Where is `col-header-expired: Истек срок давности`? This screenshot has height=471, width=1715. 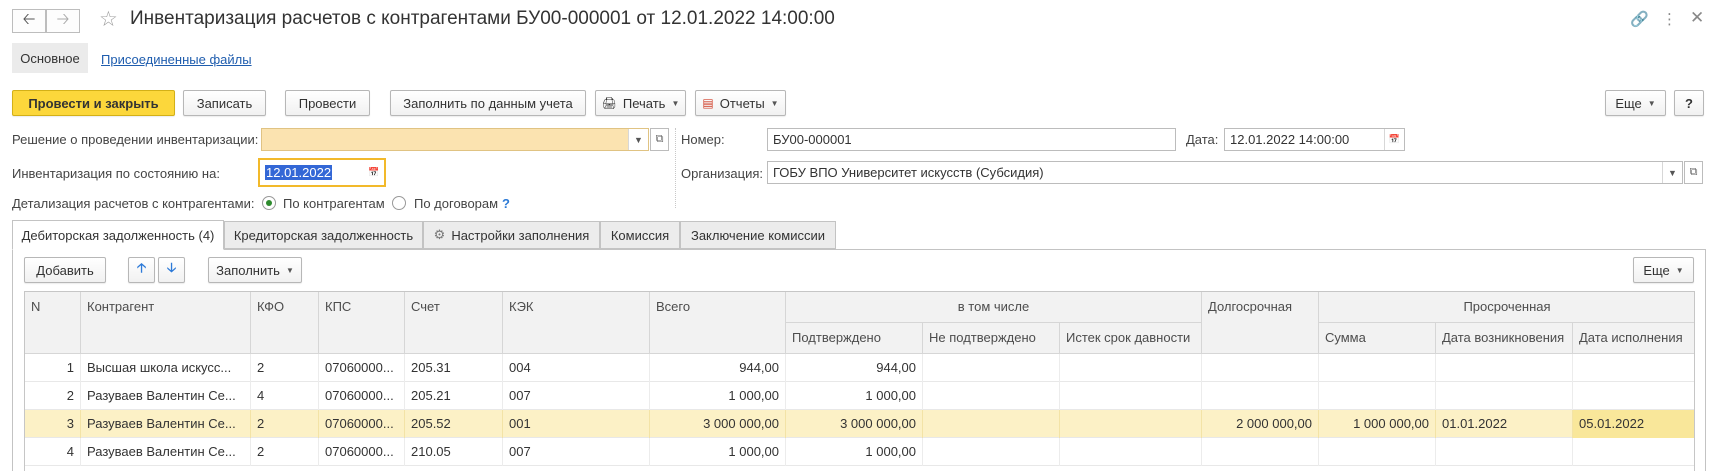
col-header-expired: Истек срок давности is located at coordinates (1131, 338).